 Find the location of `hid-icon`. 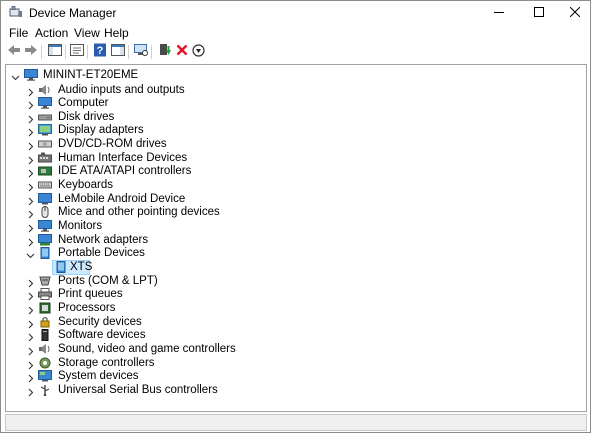

hid-icon is located at coordinates (45, 158).